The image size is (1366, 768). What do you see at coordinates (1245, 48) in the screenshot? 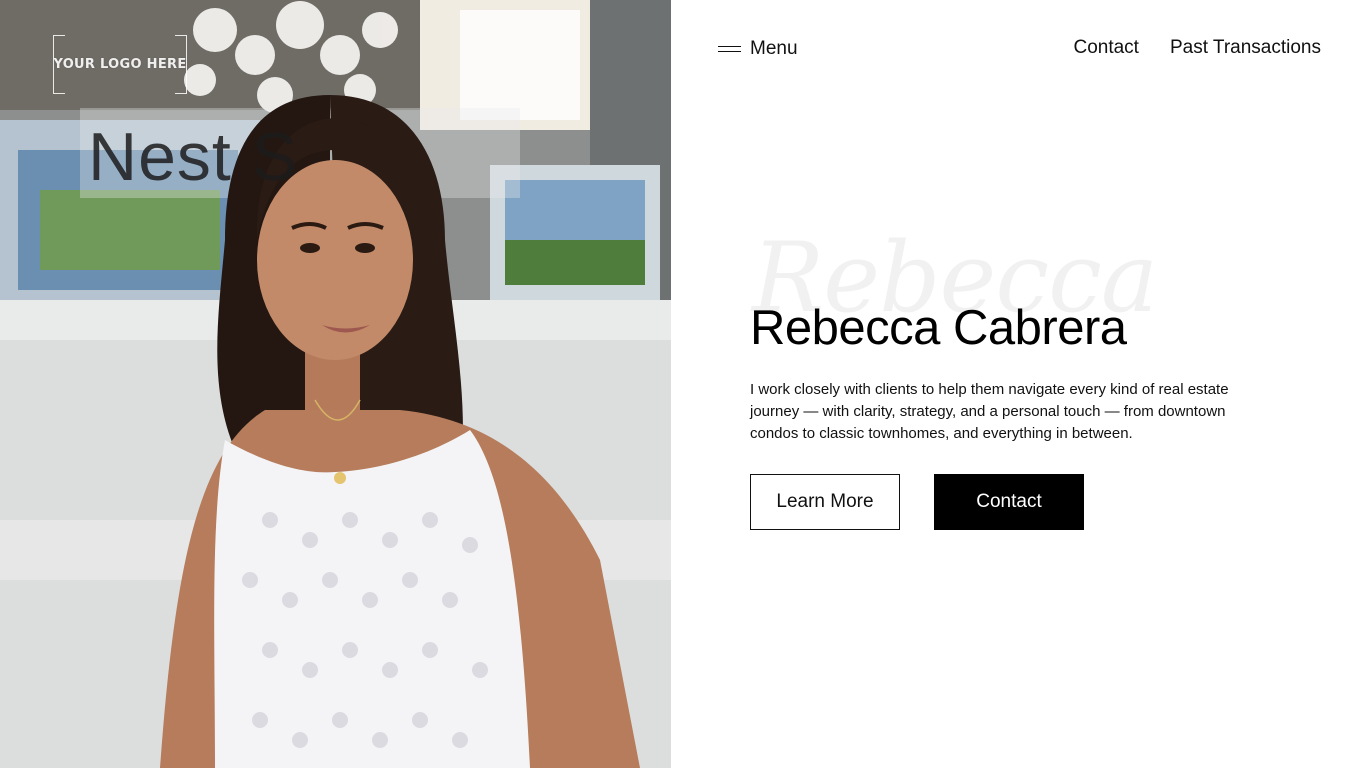
I see `nav-link-past-transactions: Past Transactions` at bounding box center [1245, 48].